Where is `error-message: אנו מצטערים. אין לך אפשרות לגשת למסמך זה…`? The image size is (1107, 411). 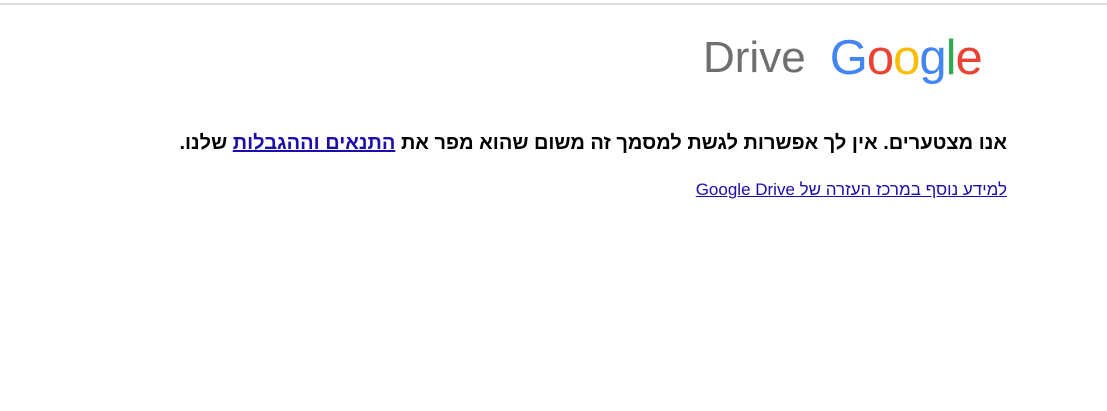
error-message: אנו מצטערים. אין לך אפשרות לגשת למסמך זה… is located at coordinates (548, 143).